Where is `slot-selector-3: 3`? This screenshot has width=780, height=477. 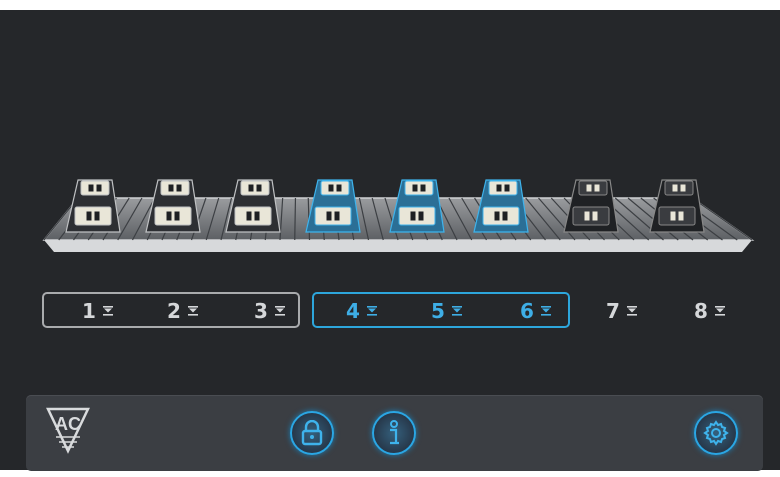
slot-selector-3: 3 is located at coordinates (270, 311).